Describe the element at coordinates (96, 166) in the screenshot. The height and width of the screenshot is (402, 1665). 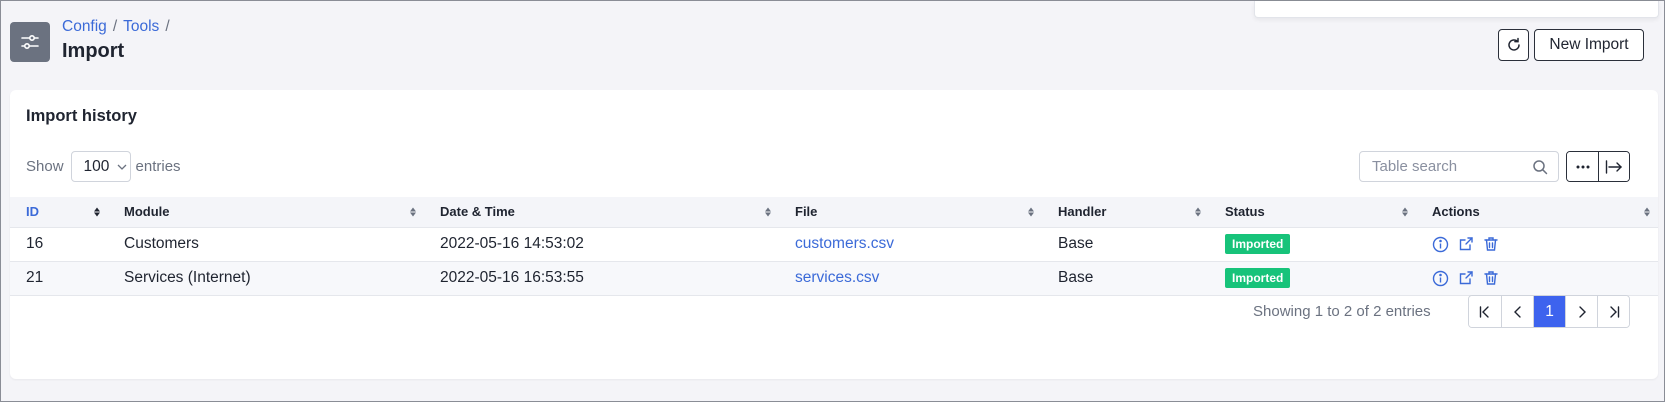
I see `entries-select-value: 100` at that location.